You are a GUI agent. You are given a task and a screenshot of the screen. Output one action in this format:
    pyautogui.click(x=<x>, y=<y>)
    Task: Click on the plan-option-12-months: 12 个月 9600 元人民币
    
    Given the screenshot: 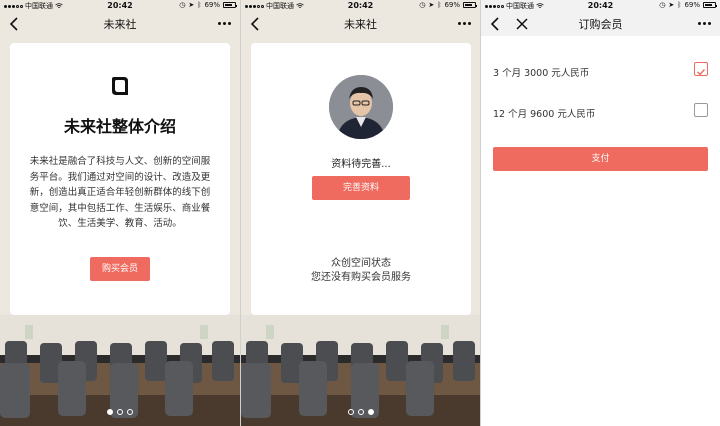 What is the action you would take?
    pyautogui.click(x=600, y=112)
    